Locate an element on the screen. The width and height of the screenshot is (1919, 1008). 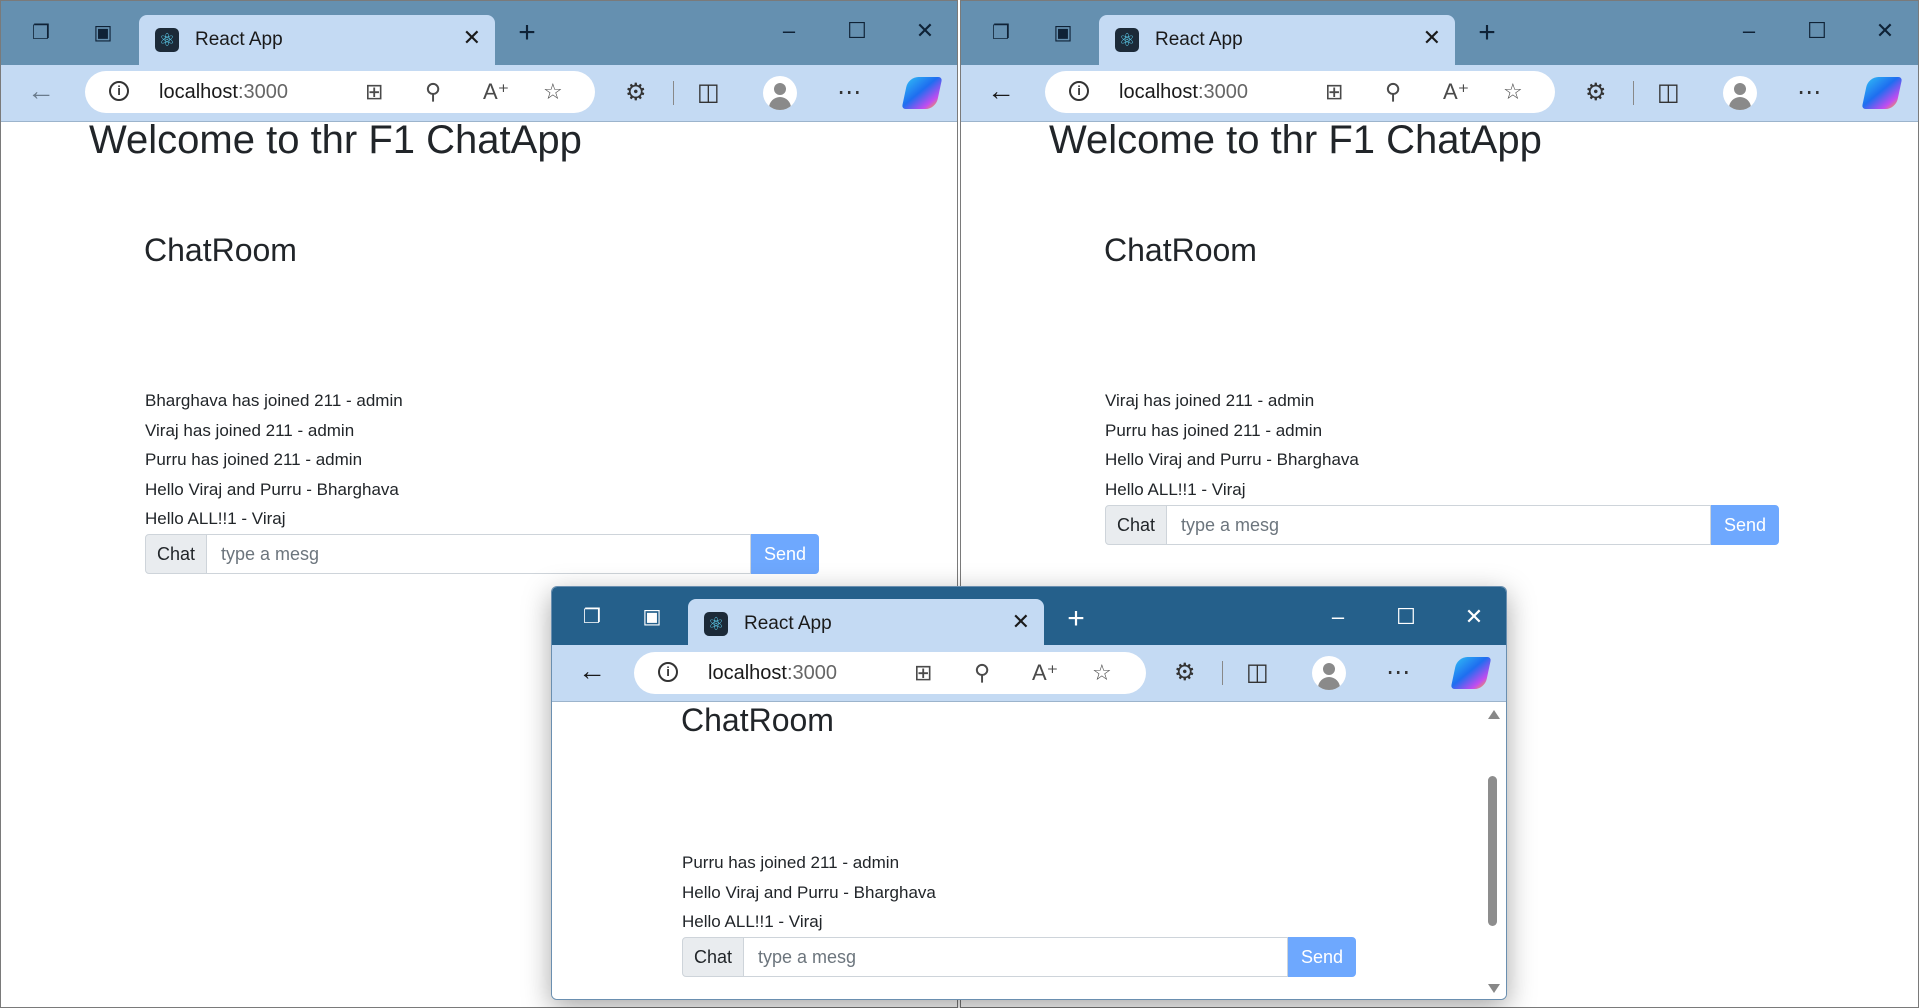
scroll-up-arrow-icon is located at coordinates (1494, 714).